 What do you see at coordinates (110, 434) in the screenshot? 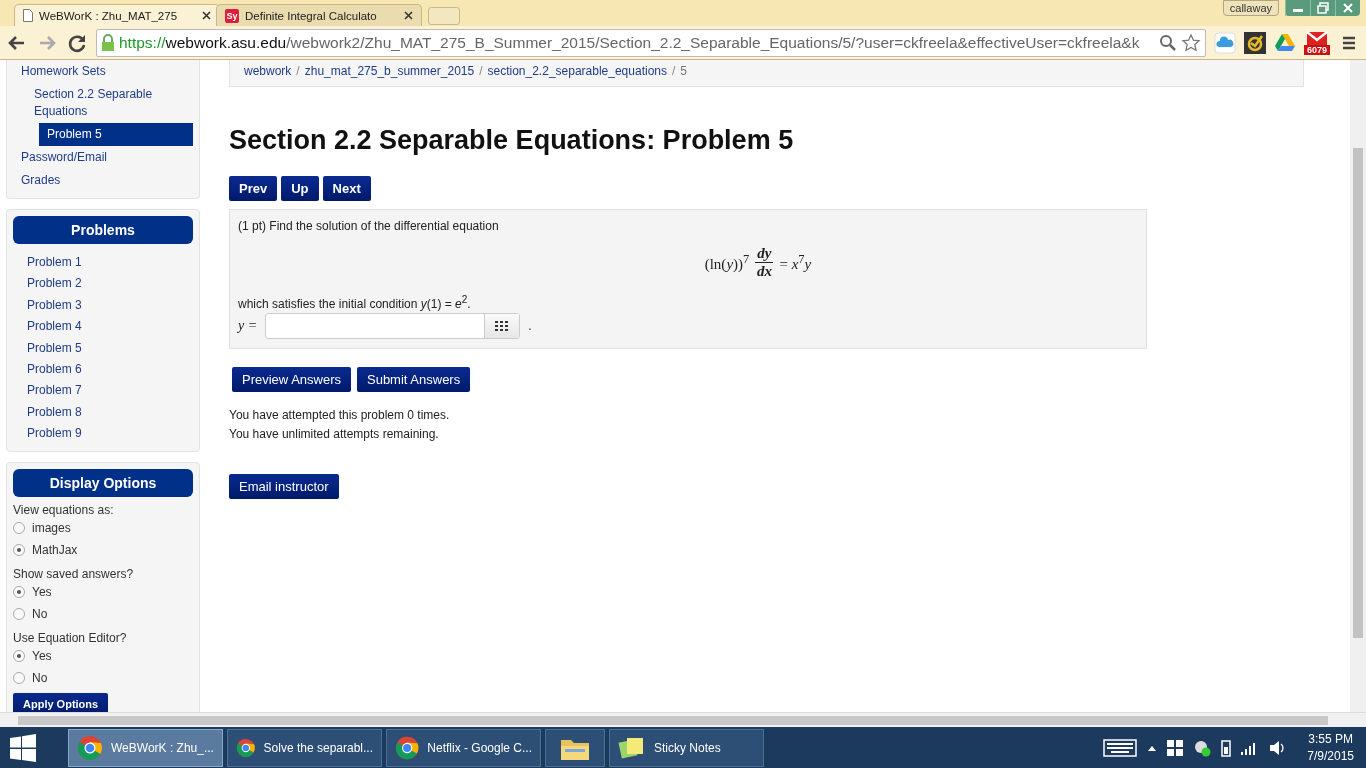
I see `problem-link: Problem 9` at bounding box center [110, 434].